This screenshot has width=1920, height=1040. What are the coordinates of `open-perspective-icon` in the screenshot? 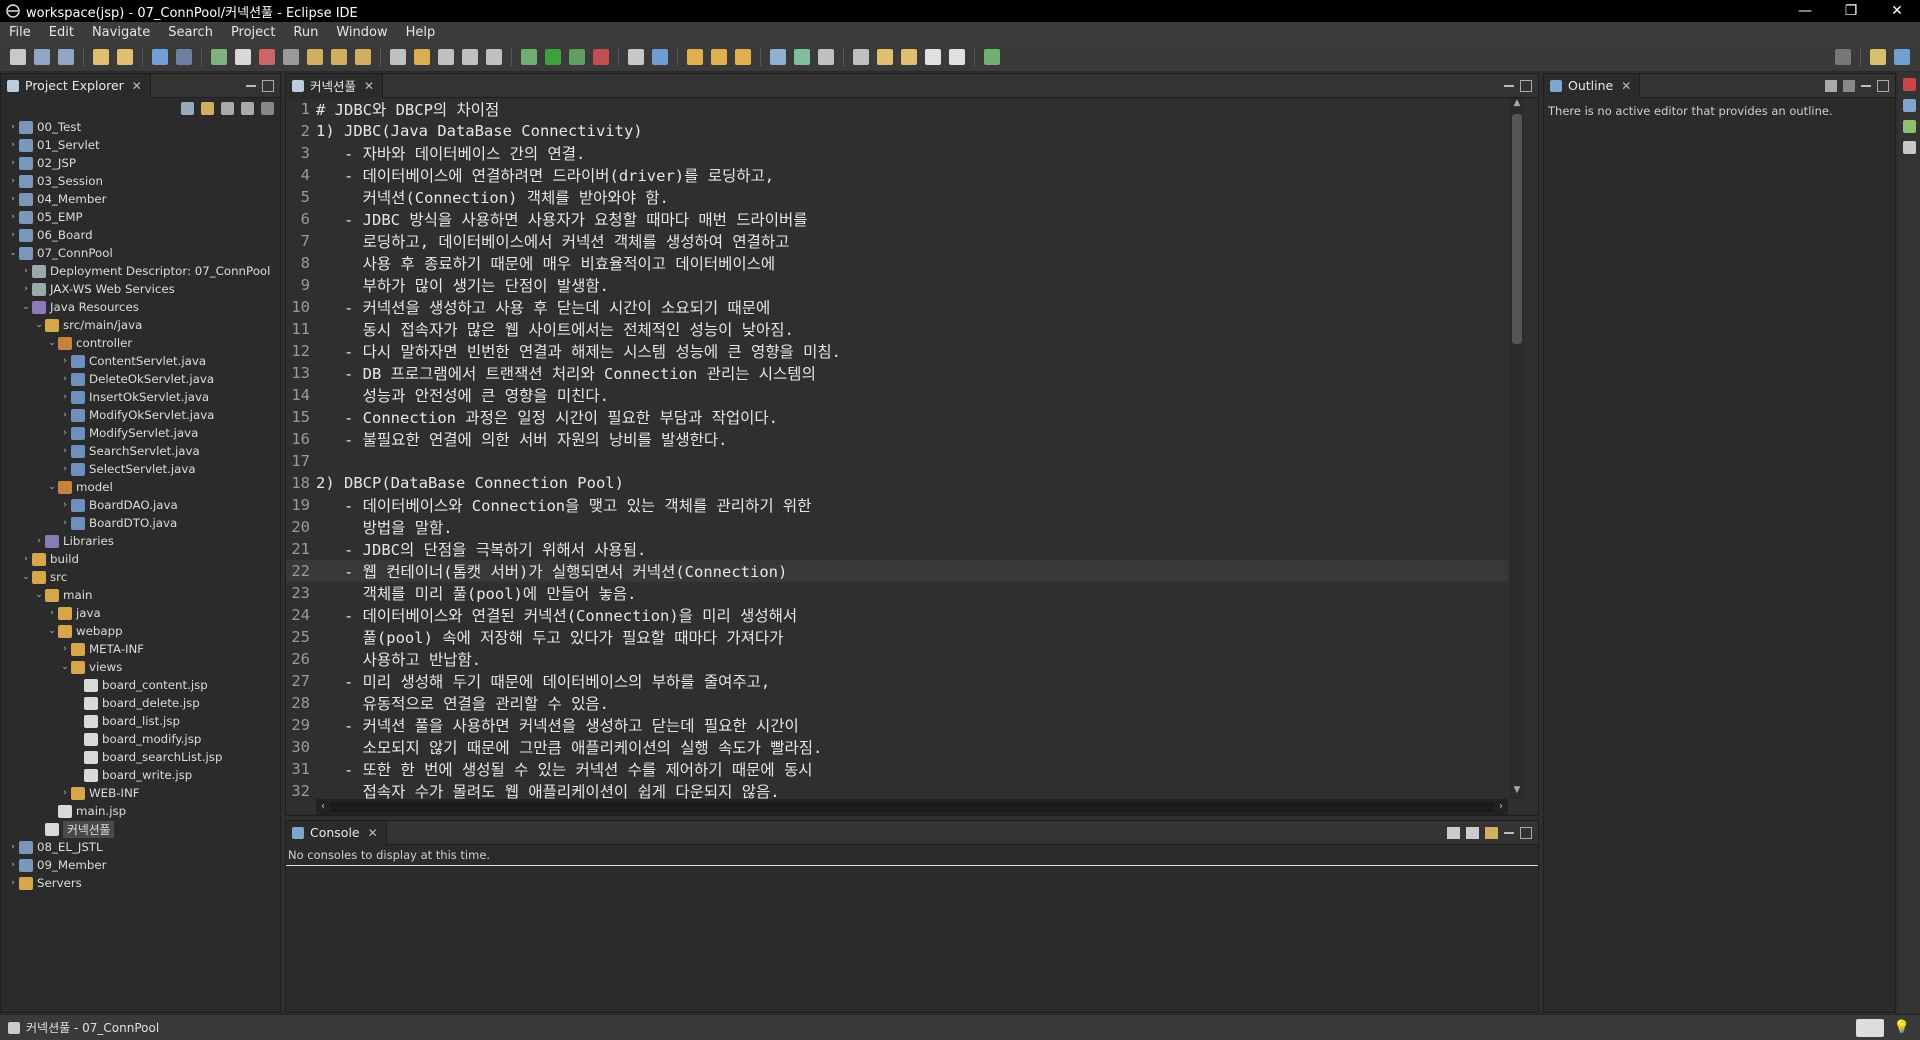 It's located at (992, 56).